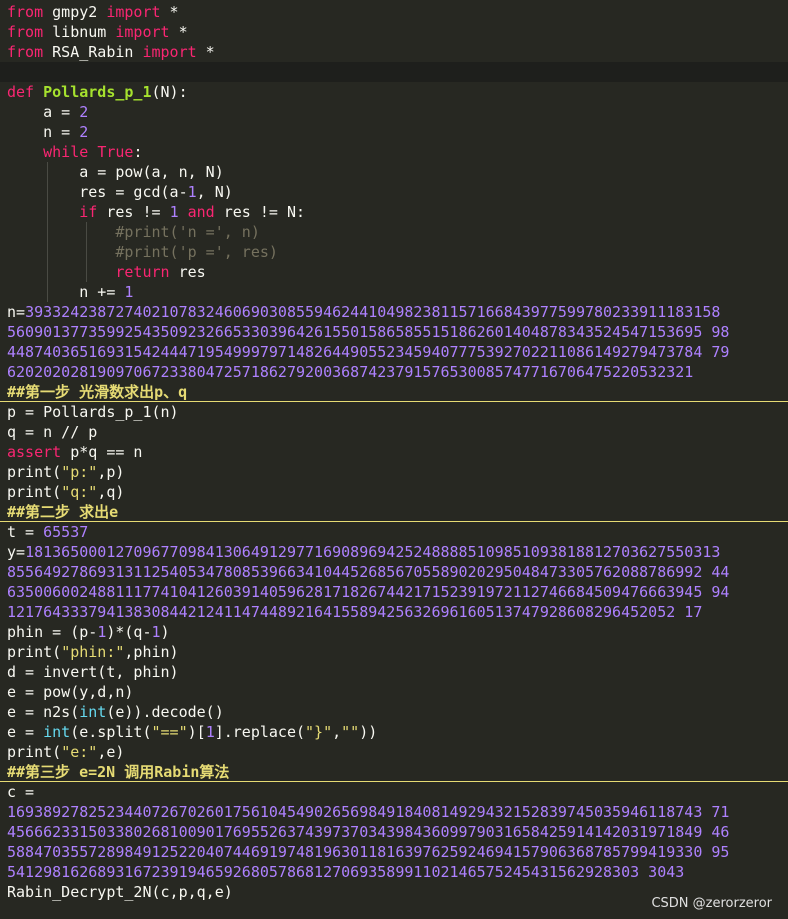 The width and height of the screenshot is (788, 919). What do you see at coordinates (394, 192) in the screenshot?
I see `code-line: res = gcd(a-1, N)` at bounding box center [394, 192].